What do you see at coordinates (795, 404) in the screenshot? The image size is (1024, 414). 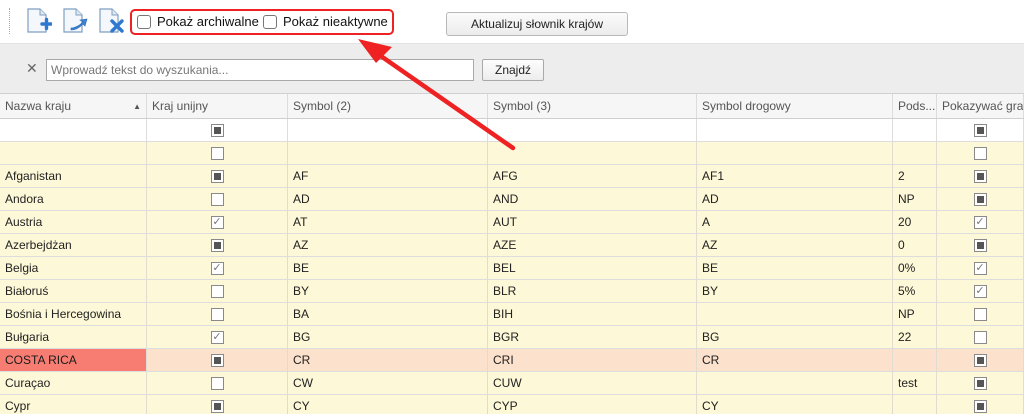 I see `cell-road-symbol: CY` at bounding box center [795, 404].